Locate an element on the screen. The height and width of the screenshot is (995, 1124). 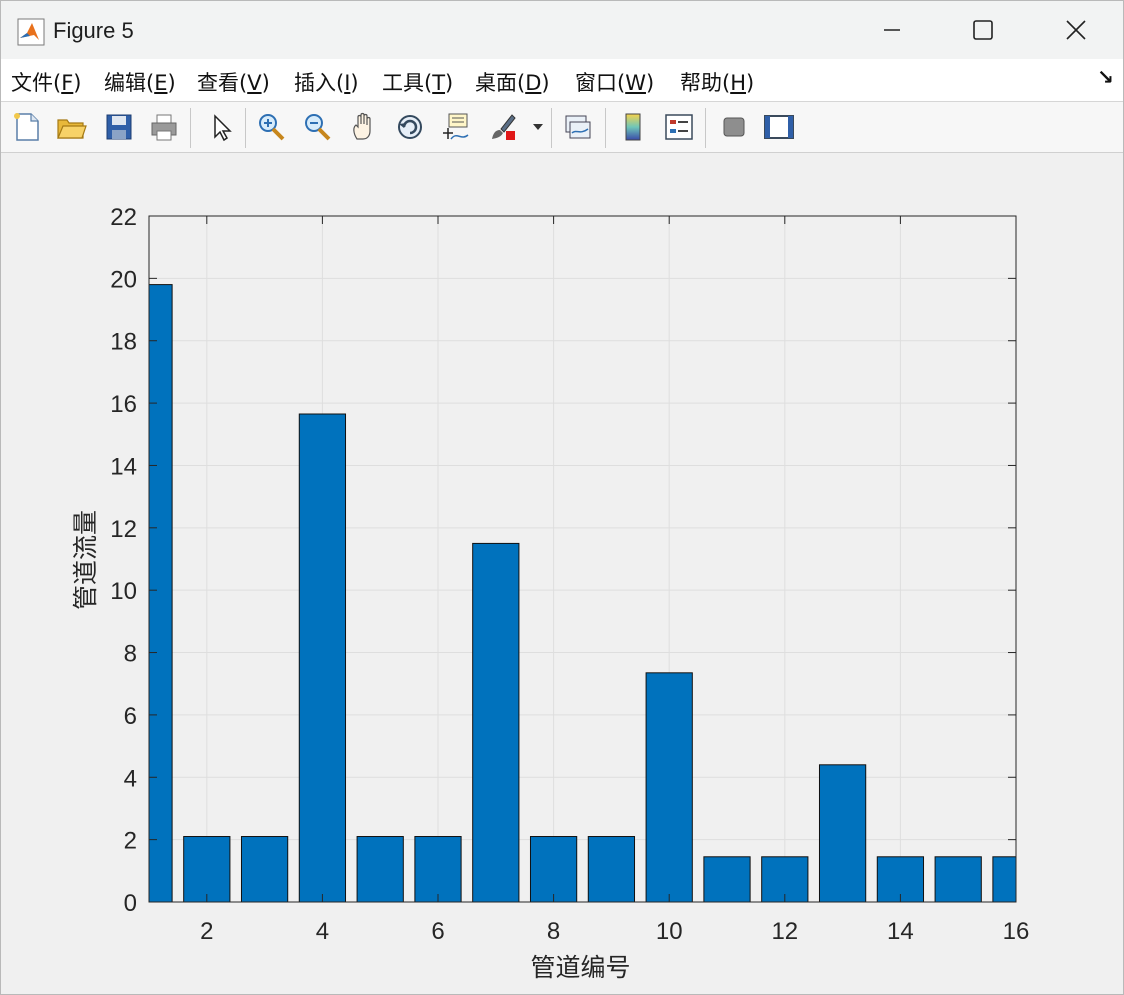
show-plot-tools-button is located at coordinates (778, 127).